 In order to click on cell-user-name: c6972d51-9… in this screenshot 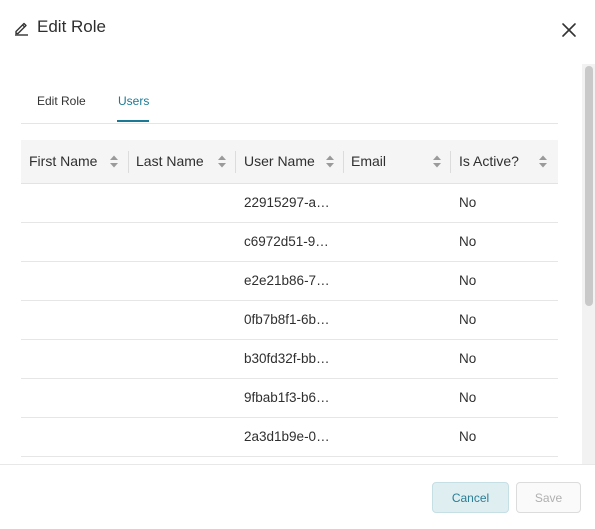, I will do `click(286, 241)`.